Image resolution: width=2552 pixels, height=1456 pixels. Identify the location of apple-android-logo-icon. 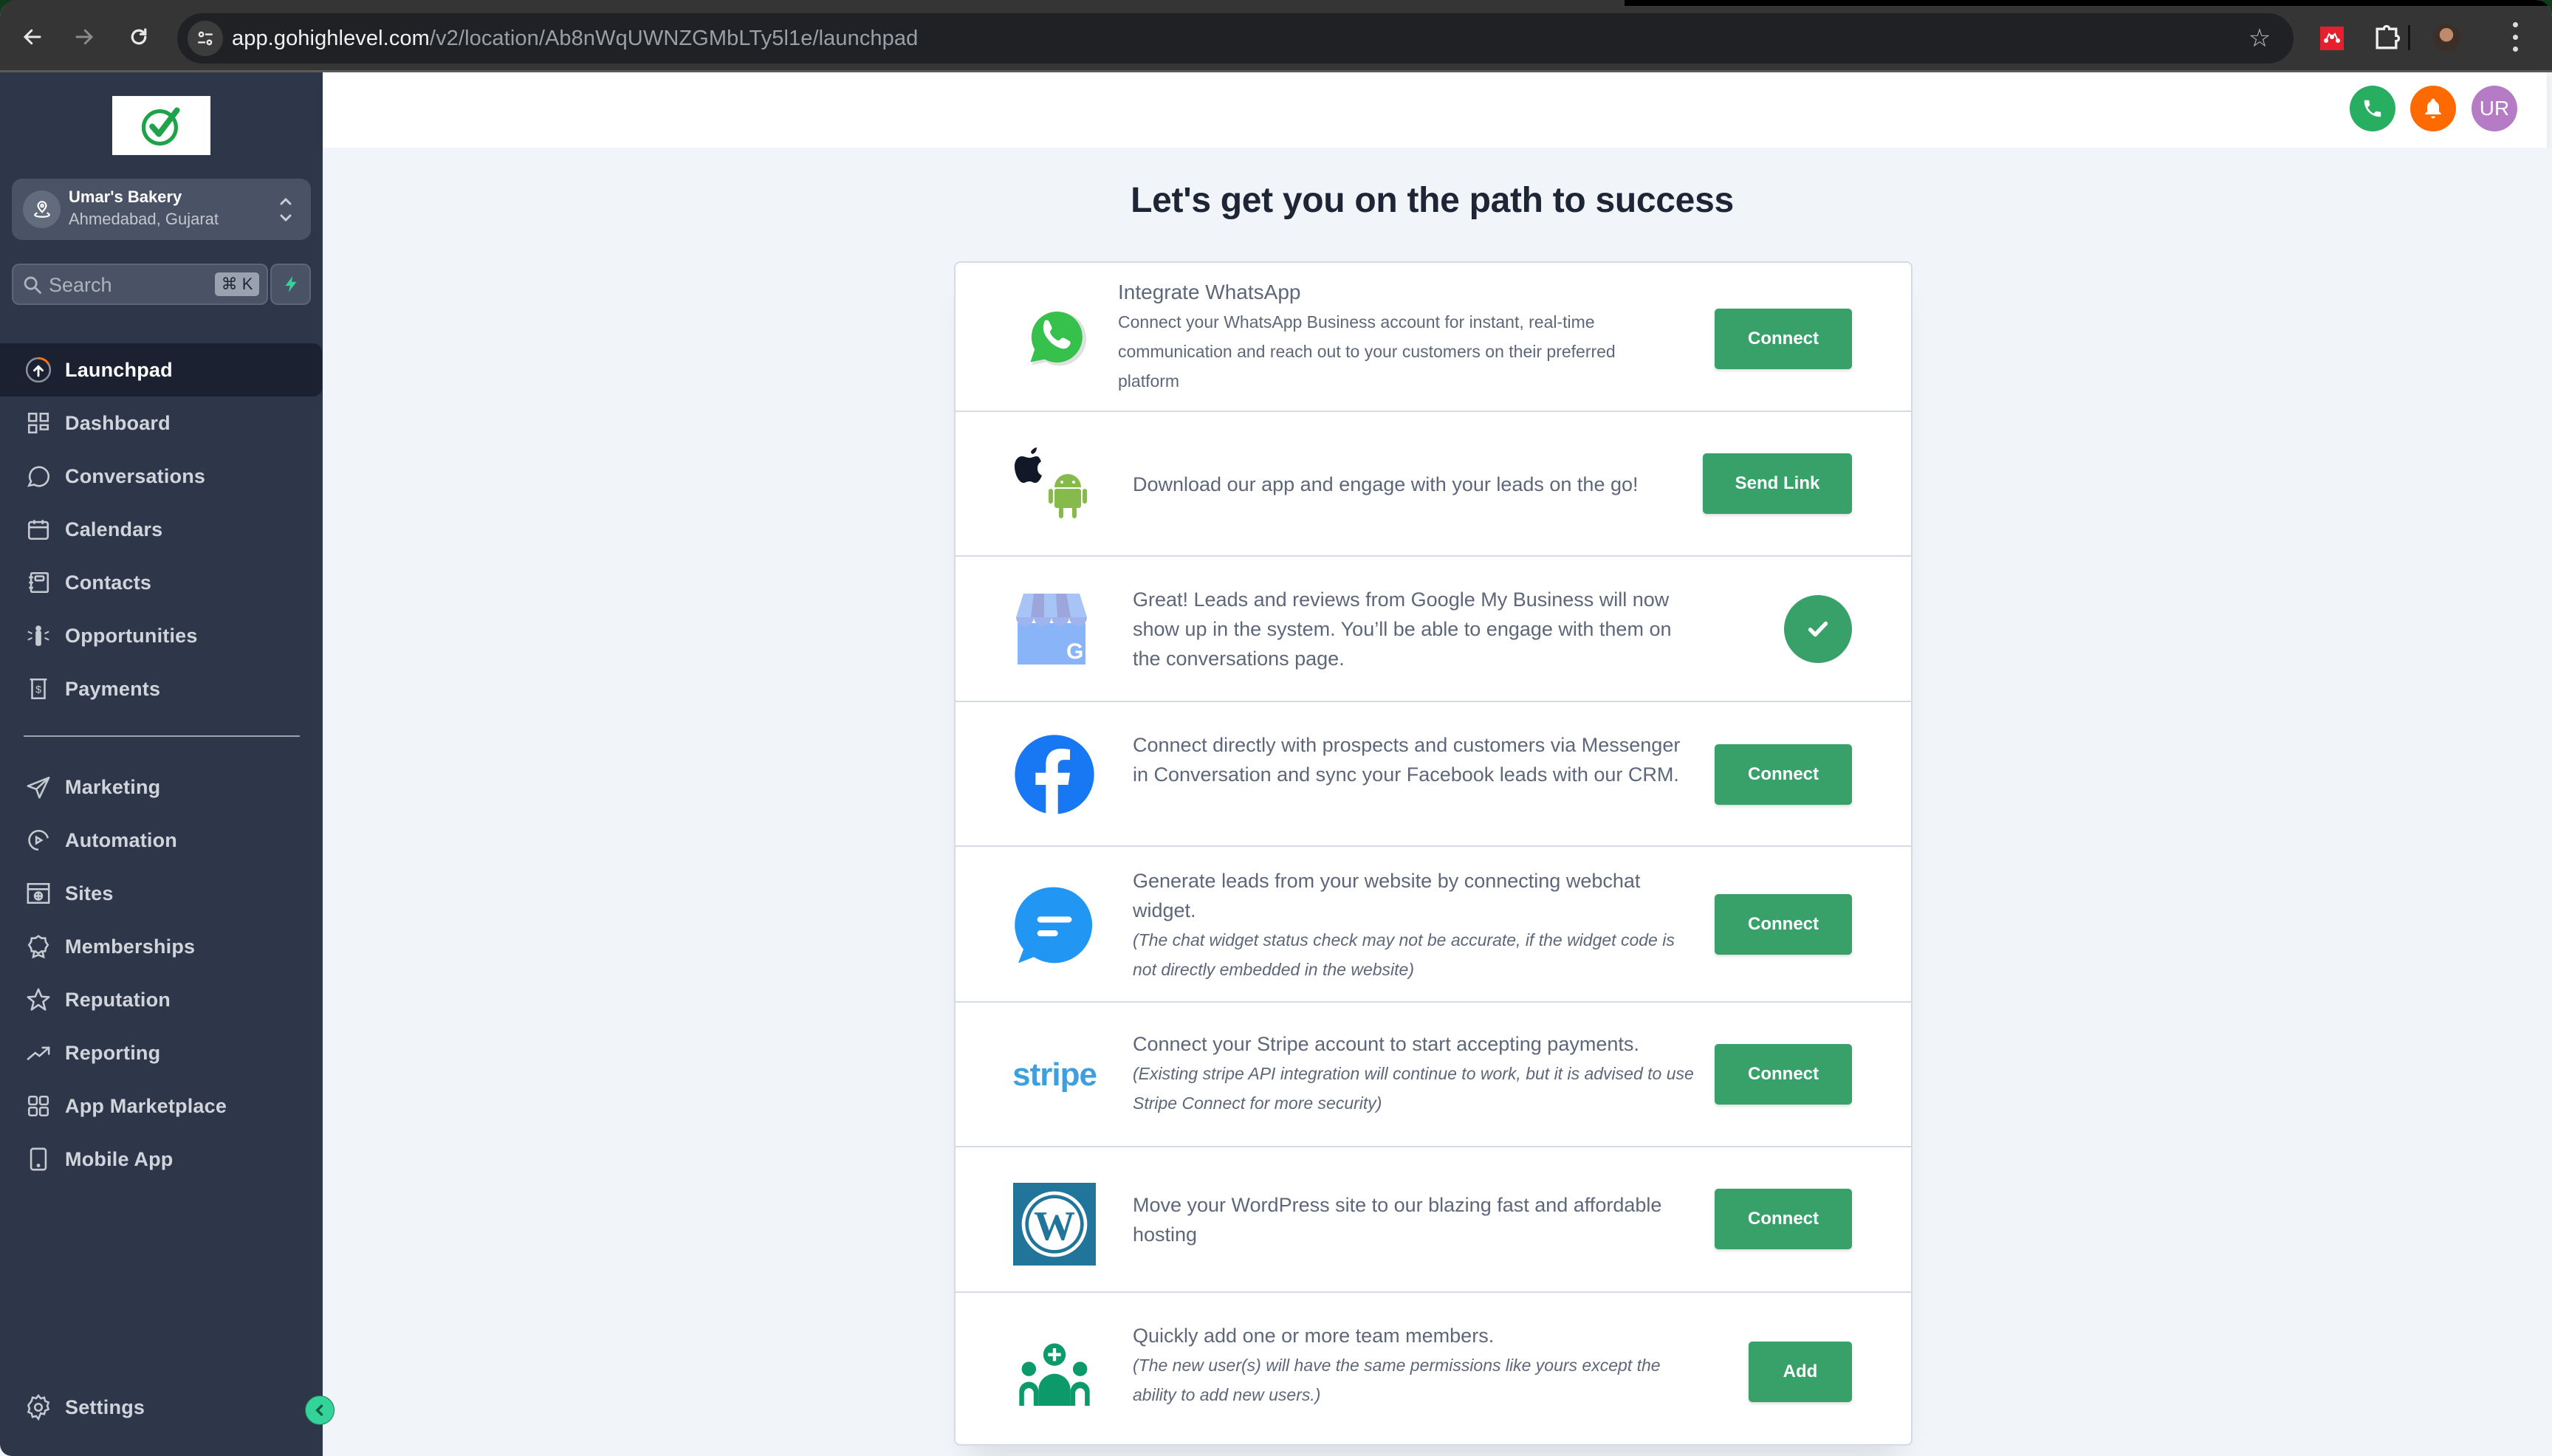
(1054, 485).